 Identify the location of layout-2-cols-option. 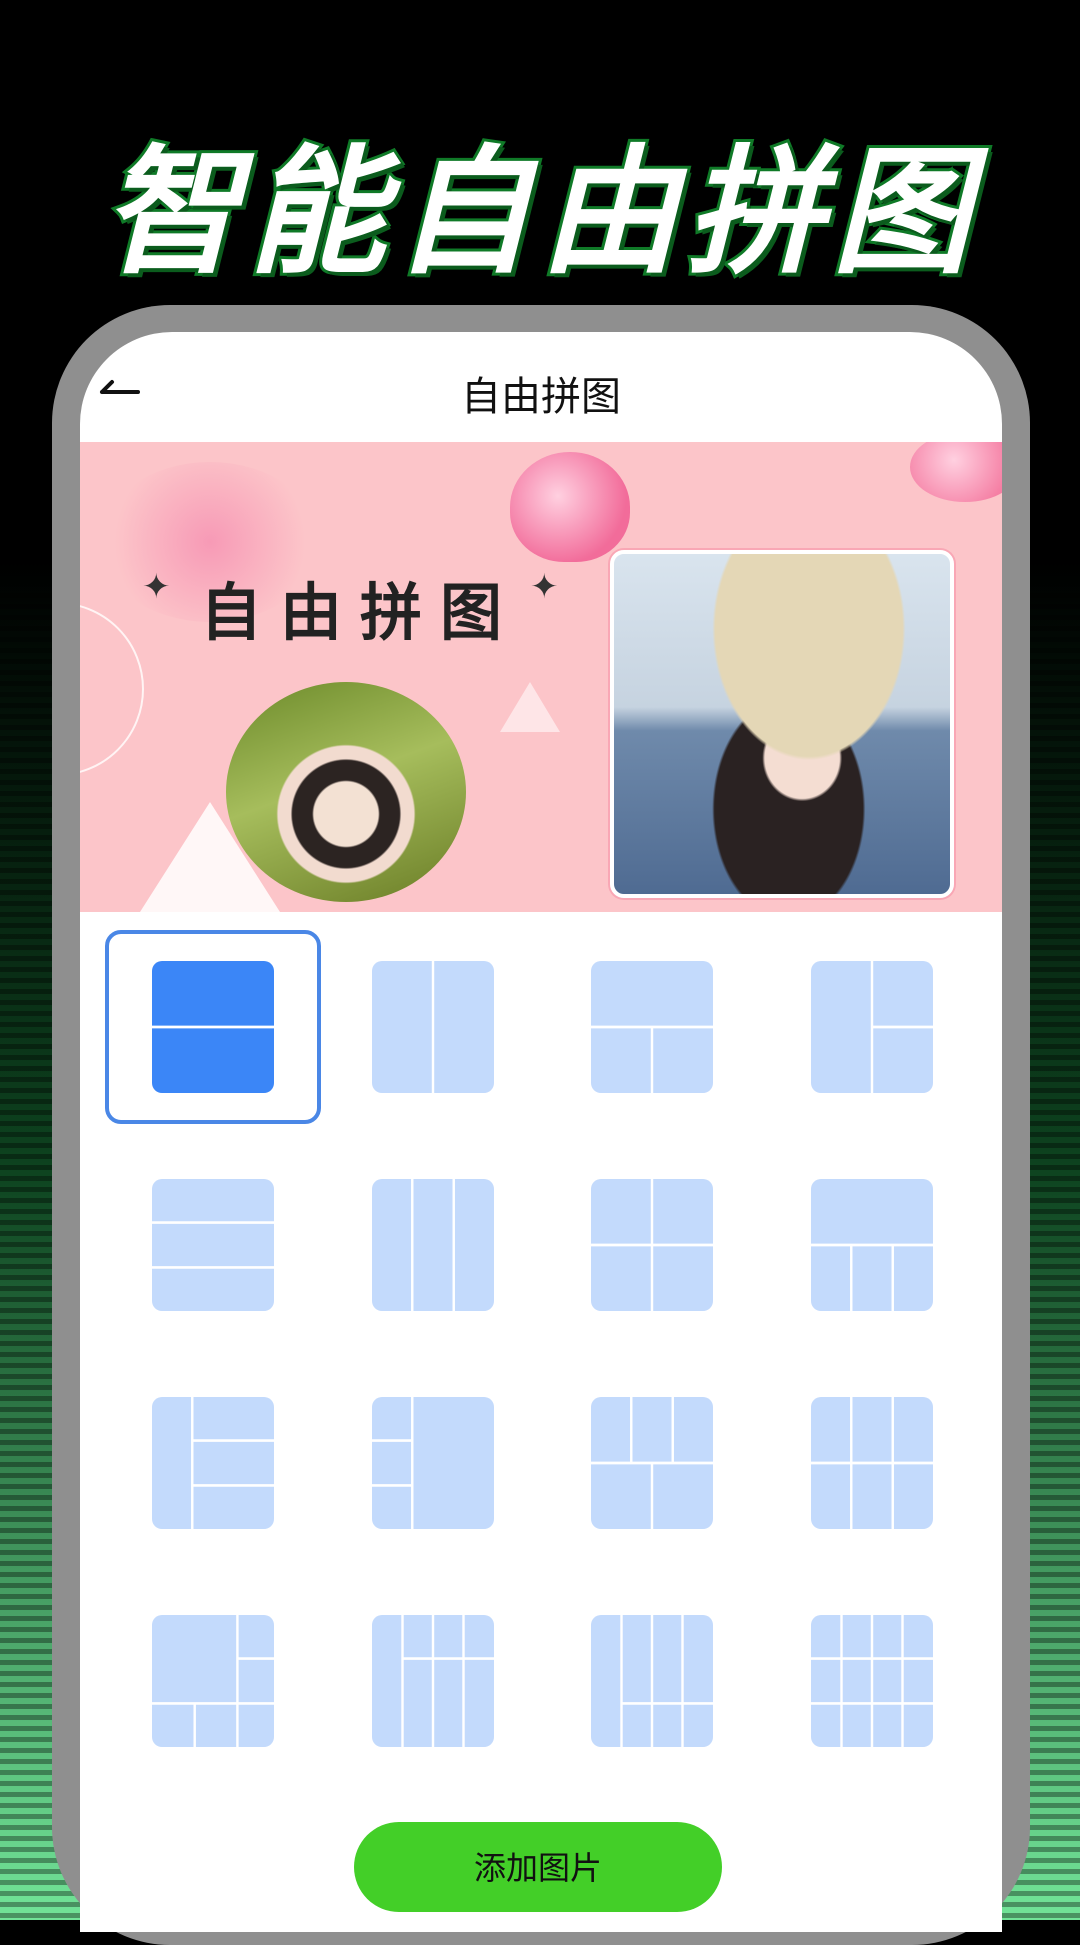
(433, 1027).